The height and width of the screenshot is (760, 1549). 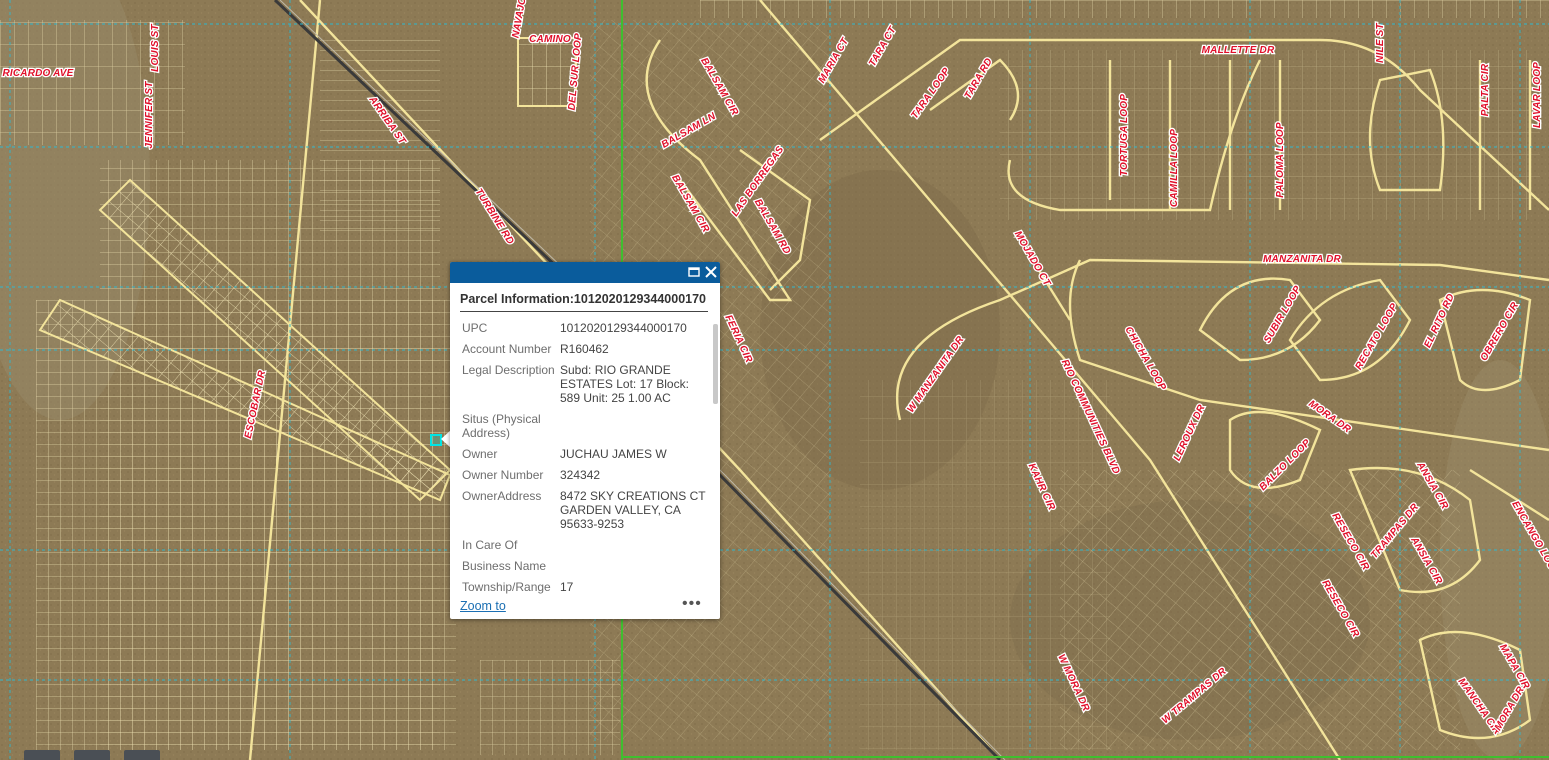 I want to click on zoom-to-link: Zoom to, so click(x=483, y=606).